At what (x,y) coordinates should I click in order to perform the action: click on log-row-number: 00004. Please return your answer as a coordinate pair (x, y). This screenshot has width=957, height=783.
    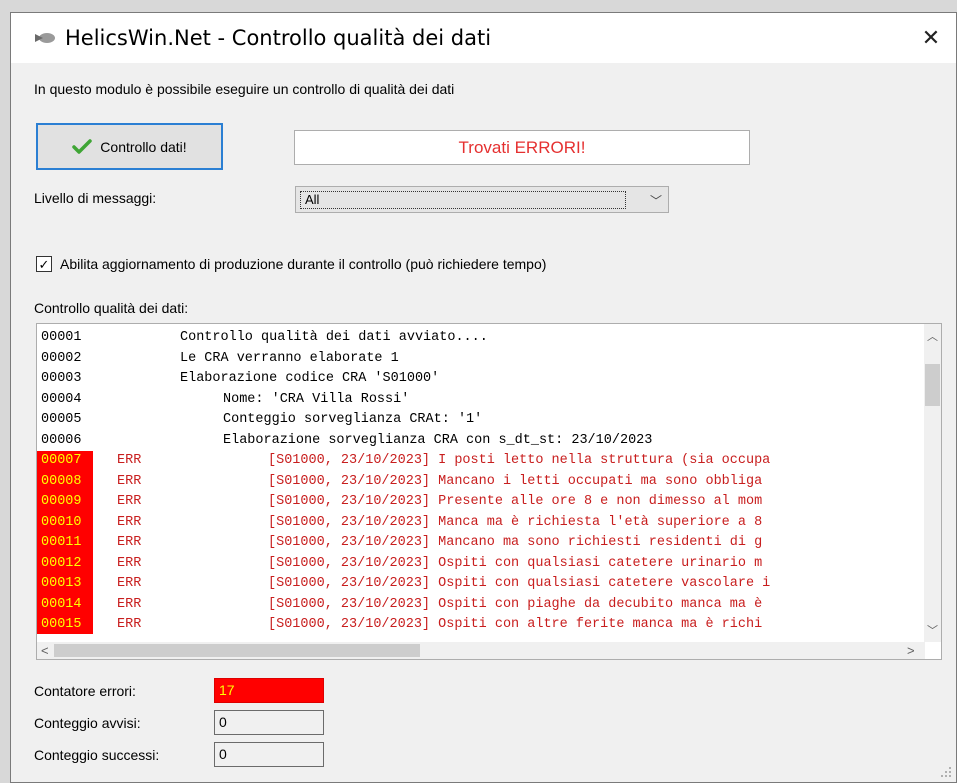
    Looking at the image, I should click on (61, 399).